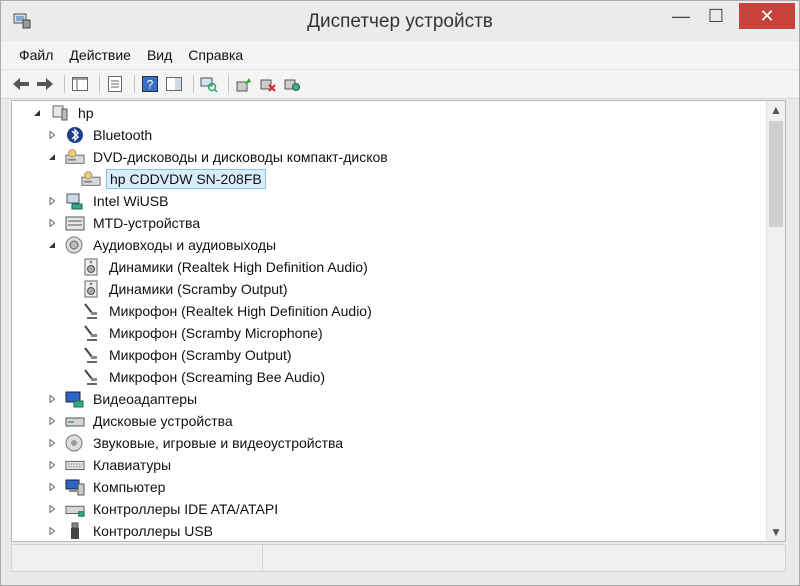 The height and width of the screenshot is (586, 800). I want to click on tree-category-label: Дисковые устройства, so click(163, 421).